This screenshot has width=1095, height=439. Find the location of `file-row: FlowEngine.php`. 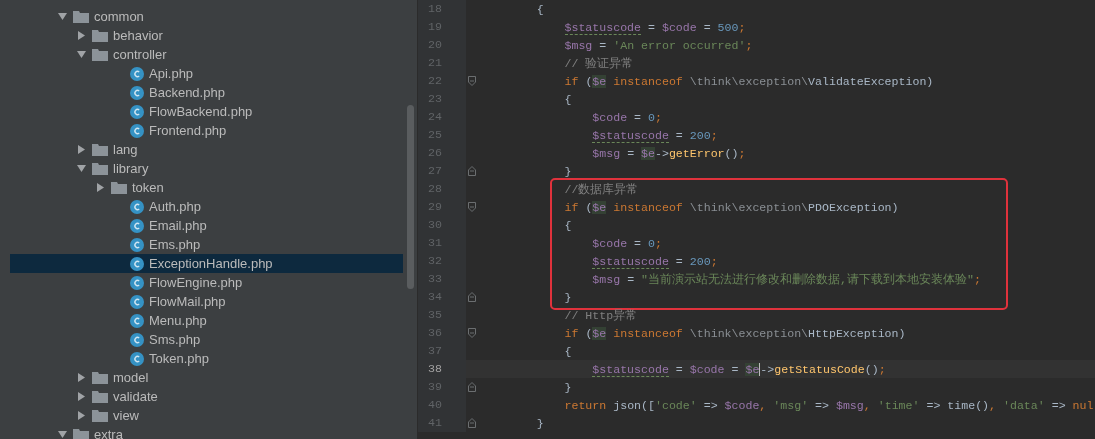

file-row: FlowEngine.php is located at coordinates (206, 282).